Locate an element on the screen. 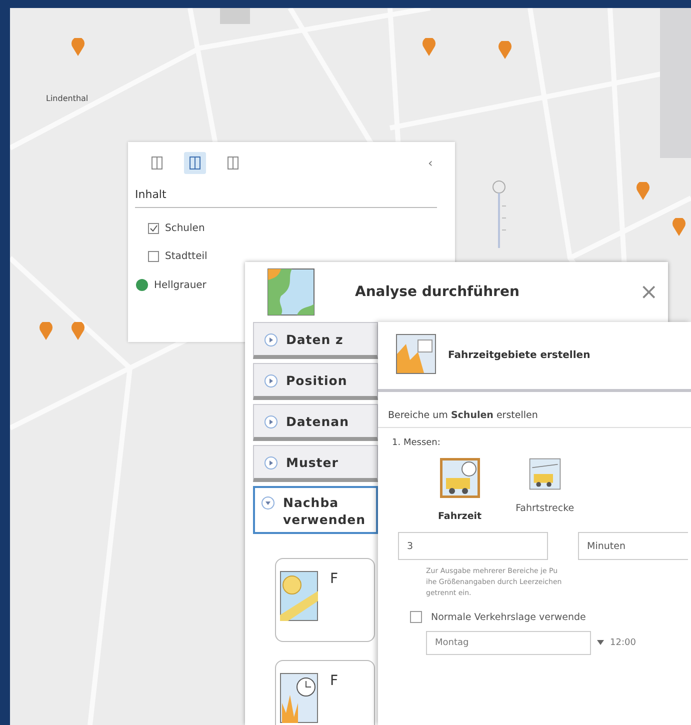 Image resolution: width=691 pixels, height=725 pixels. panel-tab is located at coordinates (195, 163).